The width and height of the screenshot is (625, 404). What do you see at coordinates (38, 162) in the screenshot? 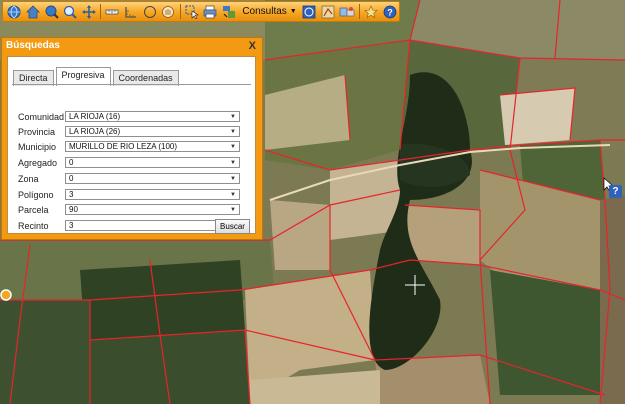
I see `field-label: Agregado` at bounding box center [38, 162].